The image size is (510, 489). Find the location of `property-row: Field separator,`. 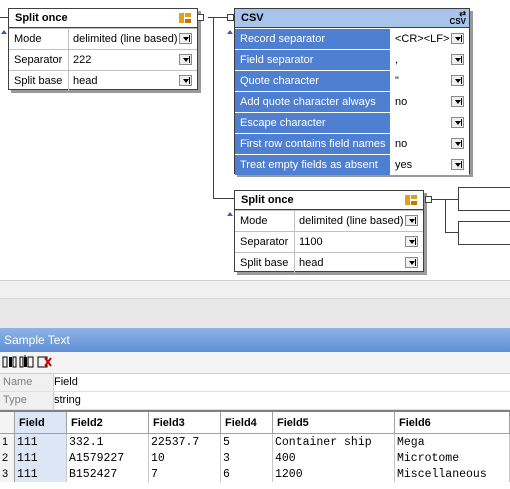

property-row: Field separator, is located at coordinates (352, 59).